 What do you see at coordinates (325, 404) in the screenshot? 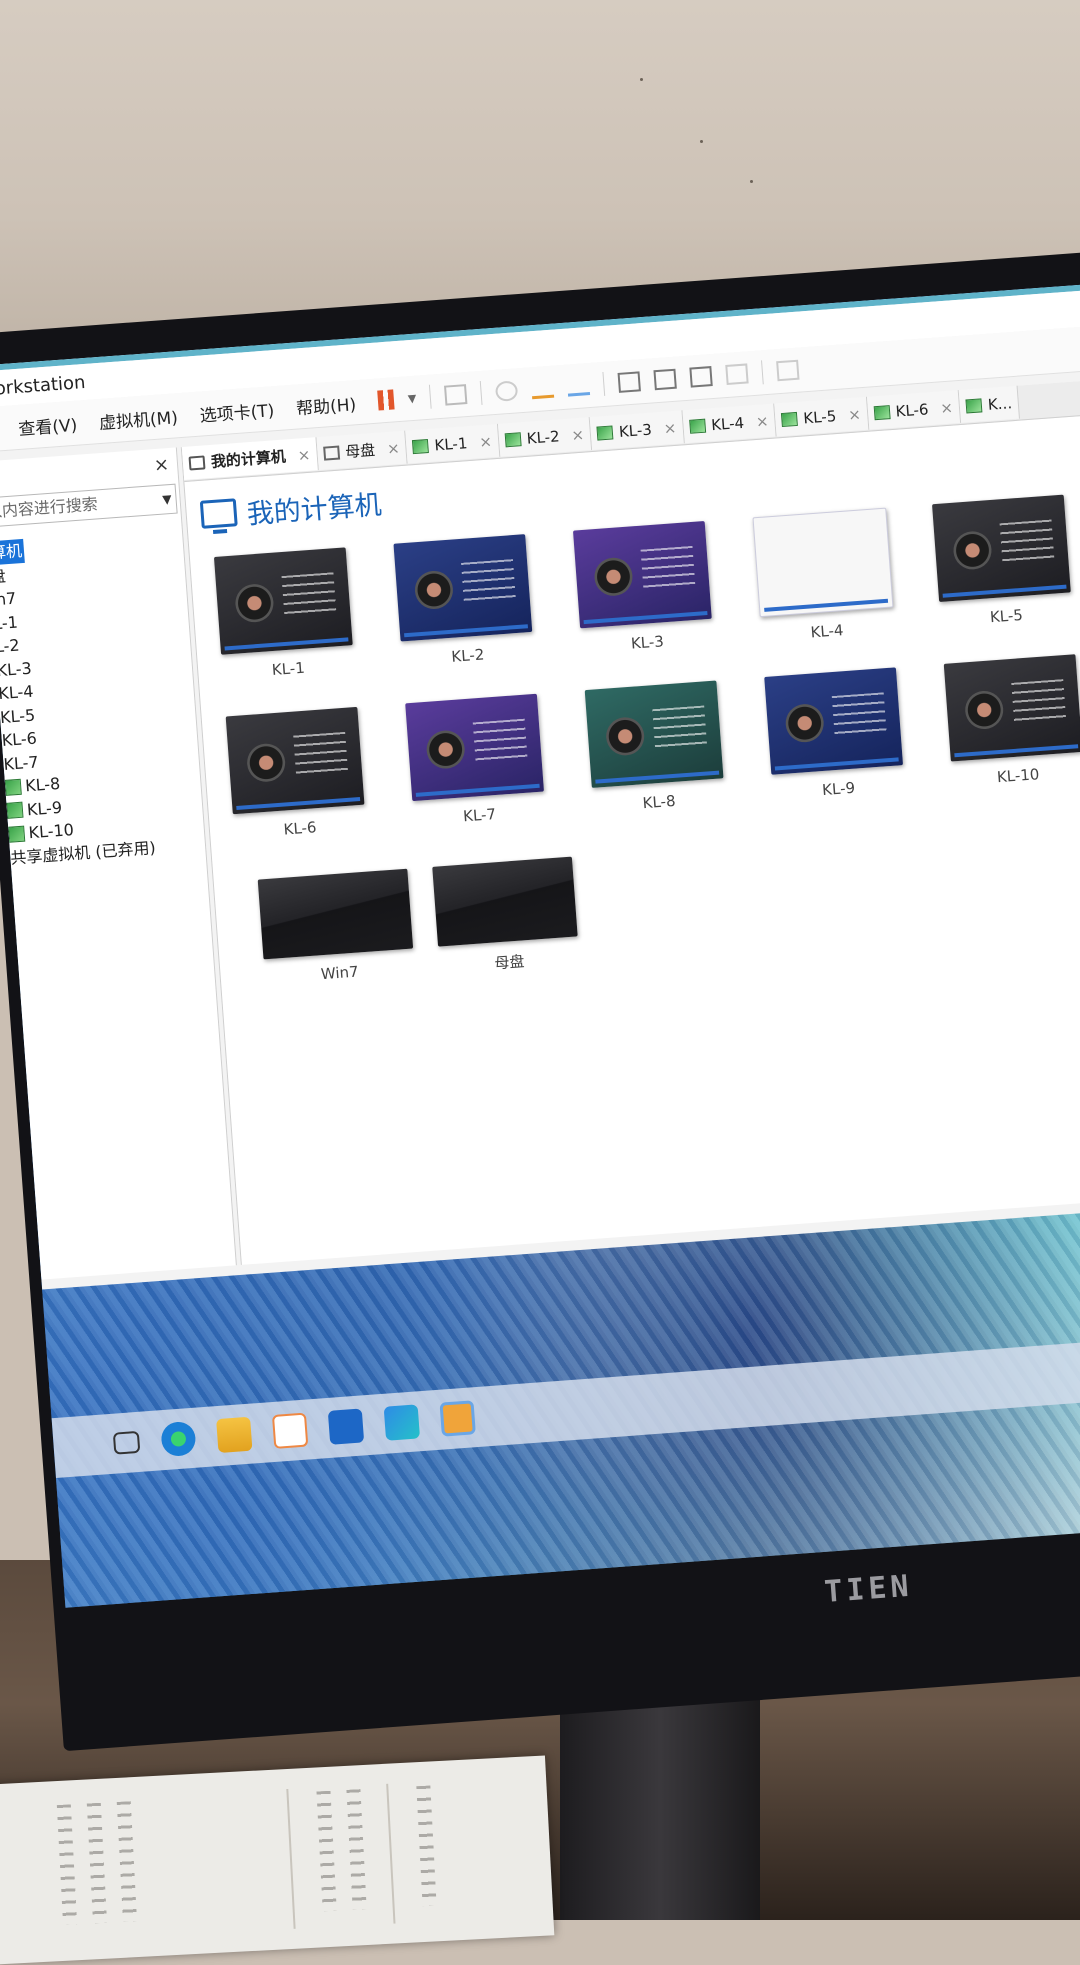
I see `menu-help: 帮助(H)` at bounding box center [325, 404].